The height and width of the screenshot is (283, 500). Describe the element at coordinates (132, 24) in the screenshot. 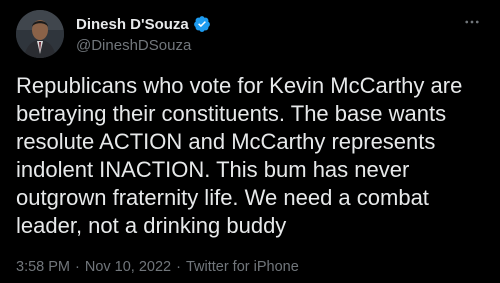

I see `display-name: Dinesh D'Souza` at that location.